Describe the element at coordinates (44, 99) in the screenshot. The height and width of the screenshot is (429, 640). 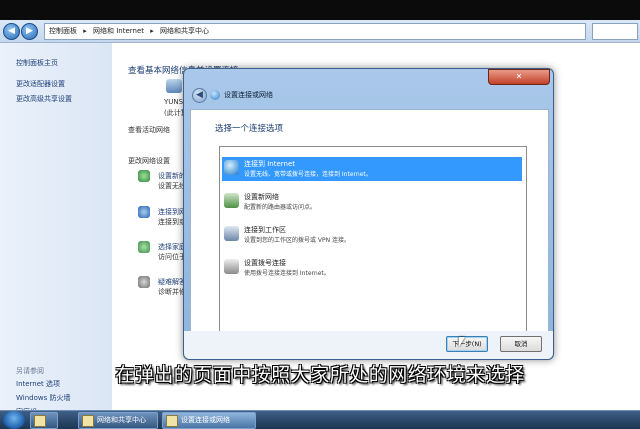
I see `sidebar-link-advanced-sharing: 更改高级共享设置` at that location.